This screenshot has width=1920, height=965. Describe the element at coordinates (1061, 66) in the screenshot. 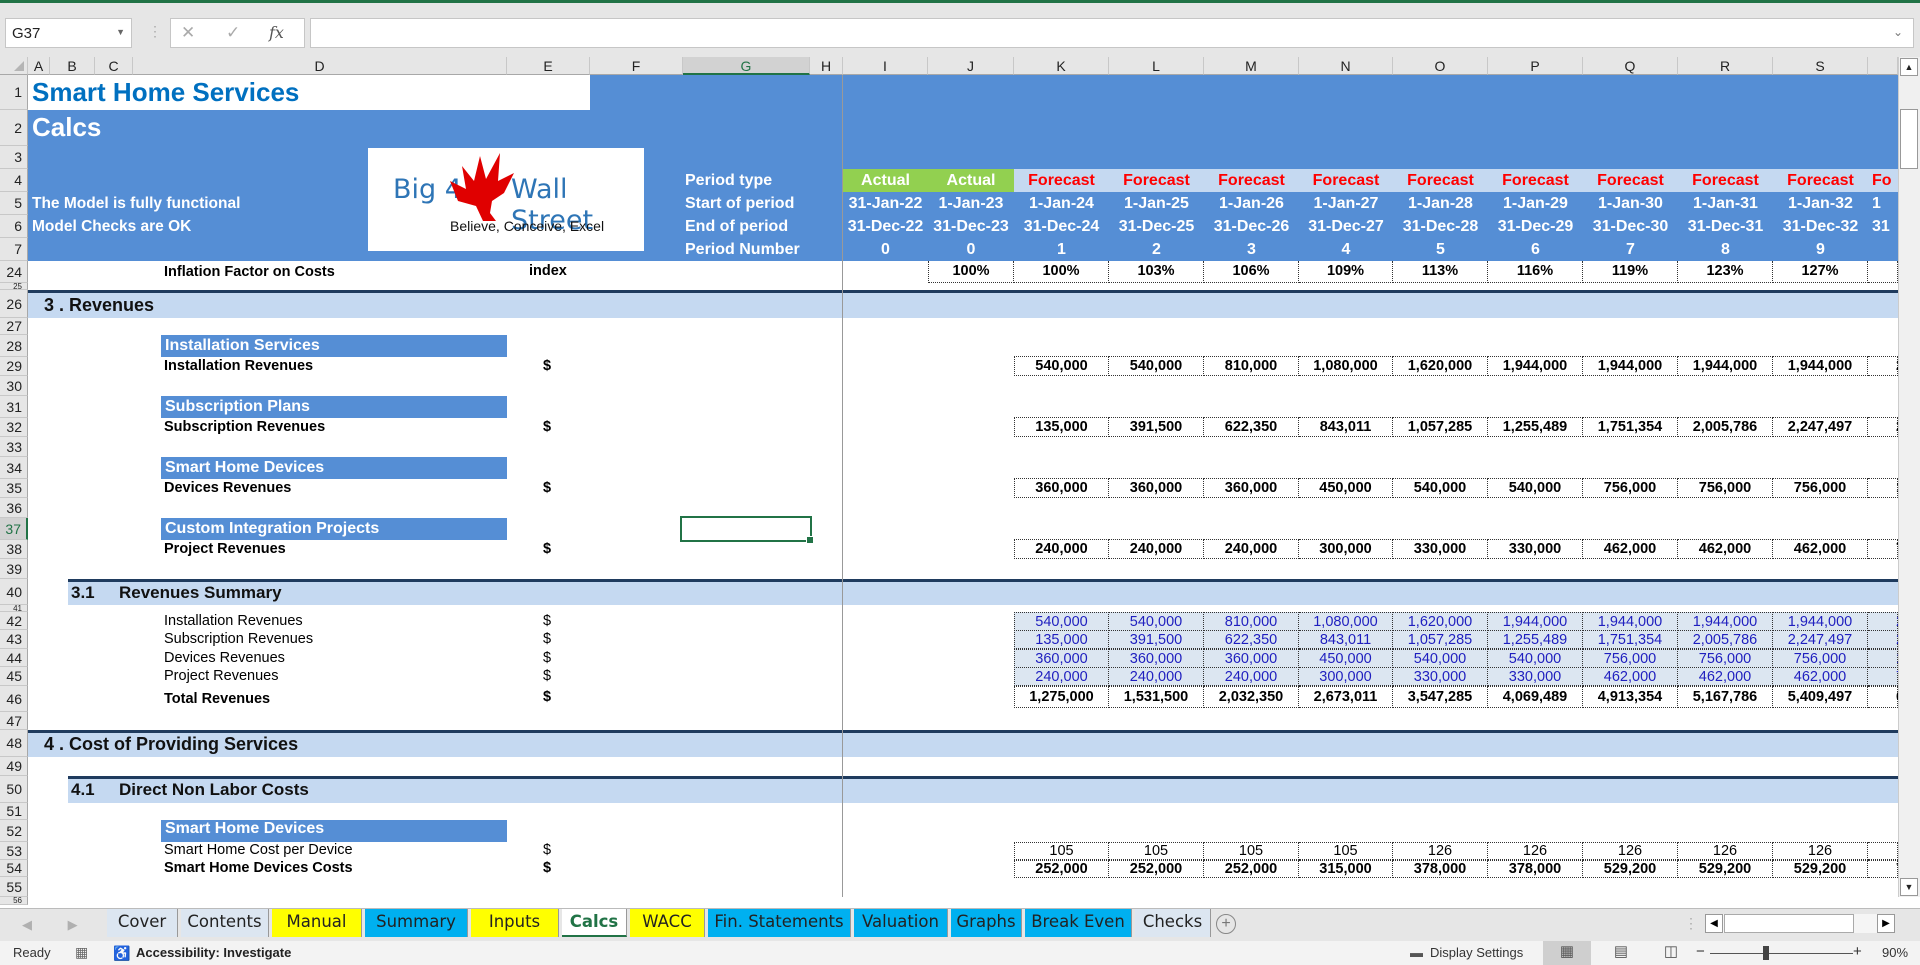

I see `column-header-k: K` at that location.